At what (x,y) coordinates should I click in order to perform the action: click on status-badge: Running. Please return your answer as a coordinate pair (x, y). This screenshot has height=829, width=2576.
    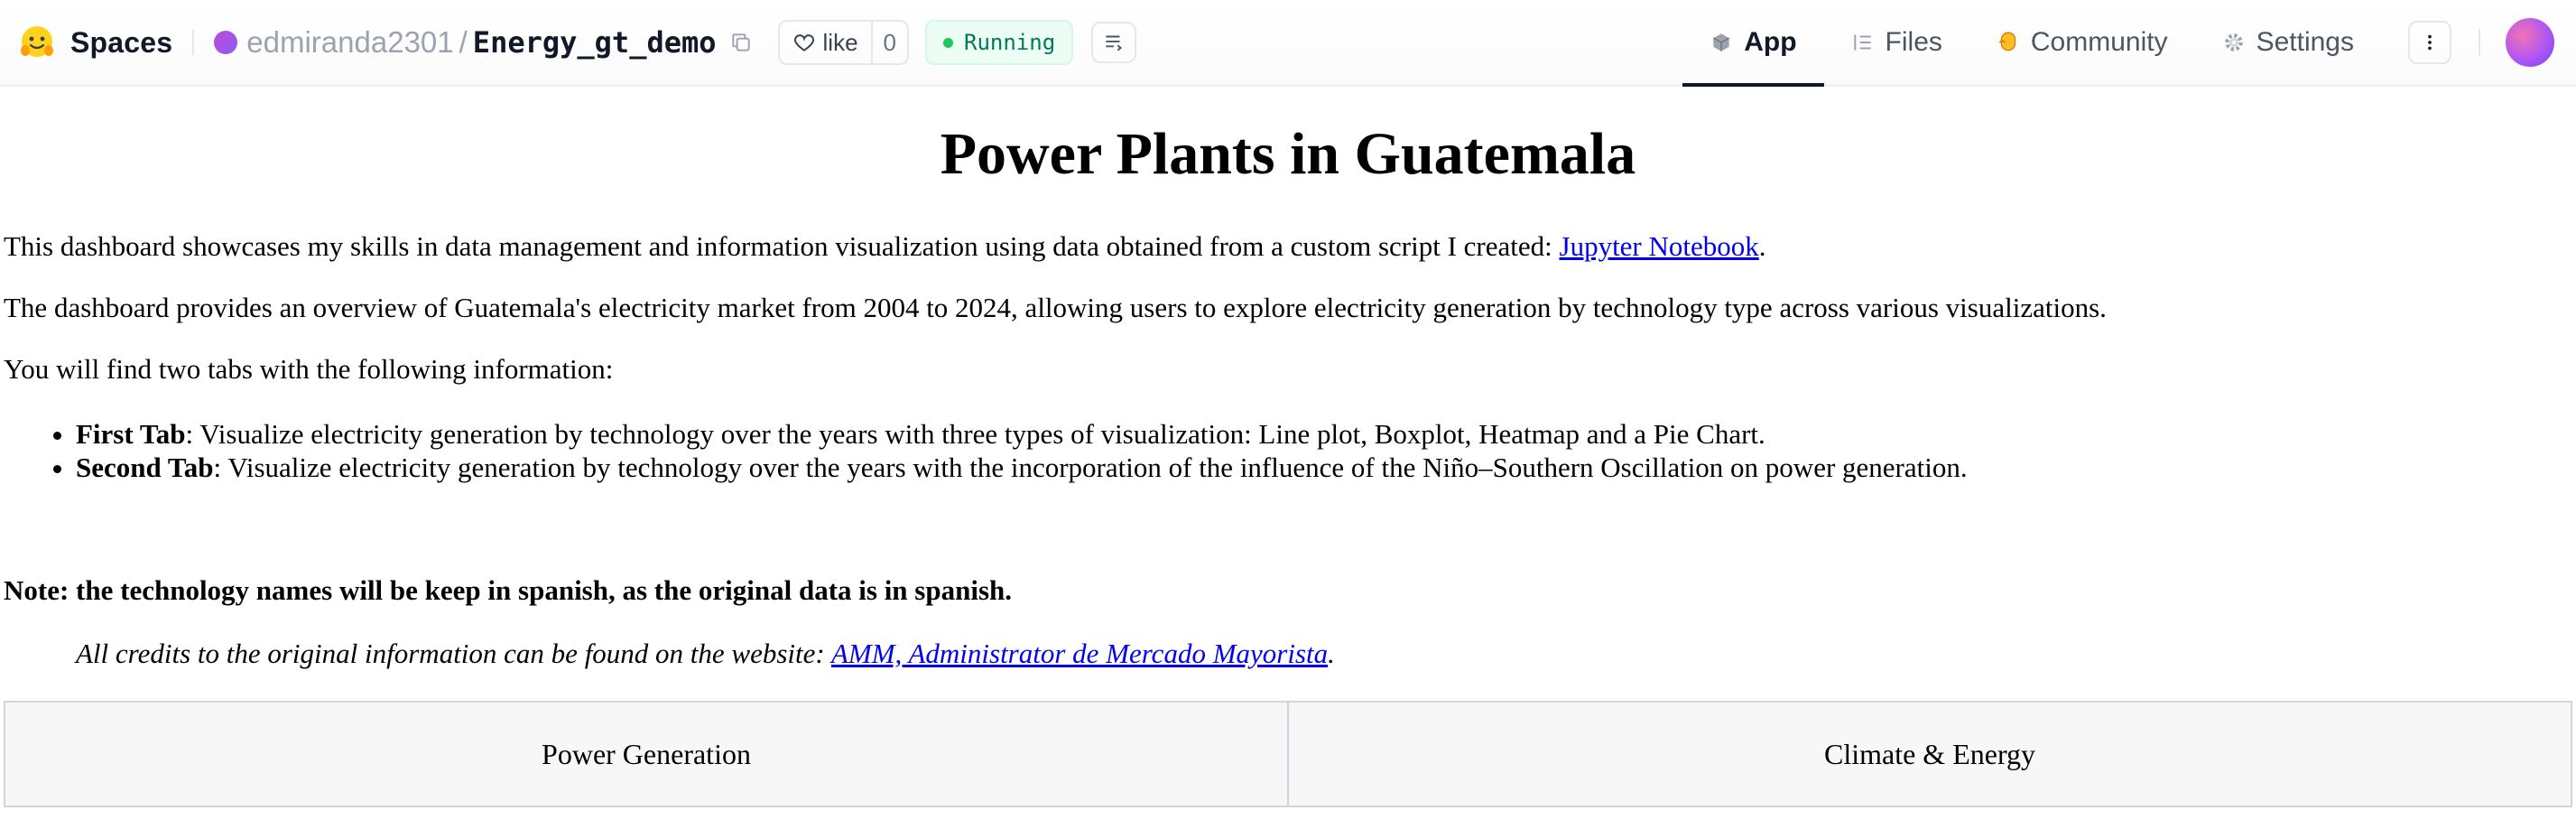
    Looking at the image, I should click on (999, 42).